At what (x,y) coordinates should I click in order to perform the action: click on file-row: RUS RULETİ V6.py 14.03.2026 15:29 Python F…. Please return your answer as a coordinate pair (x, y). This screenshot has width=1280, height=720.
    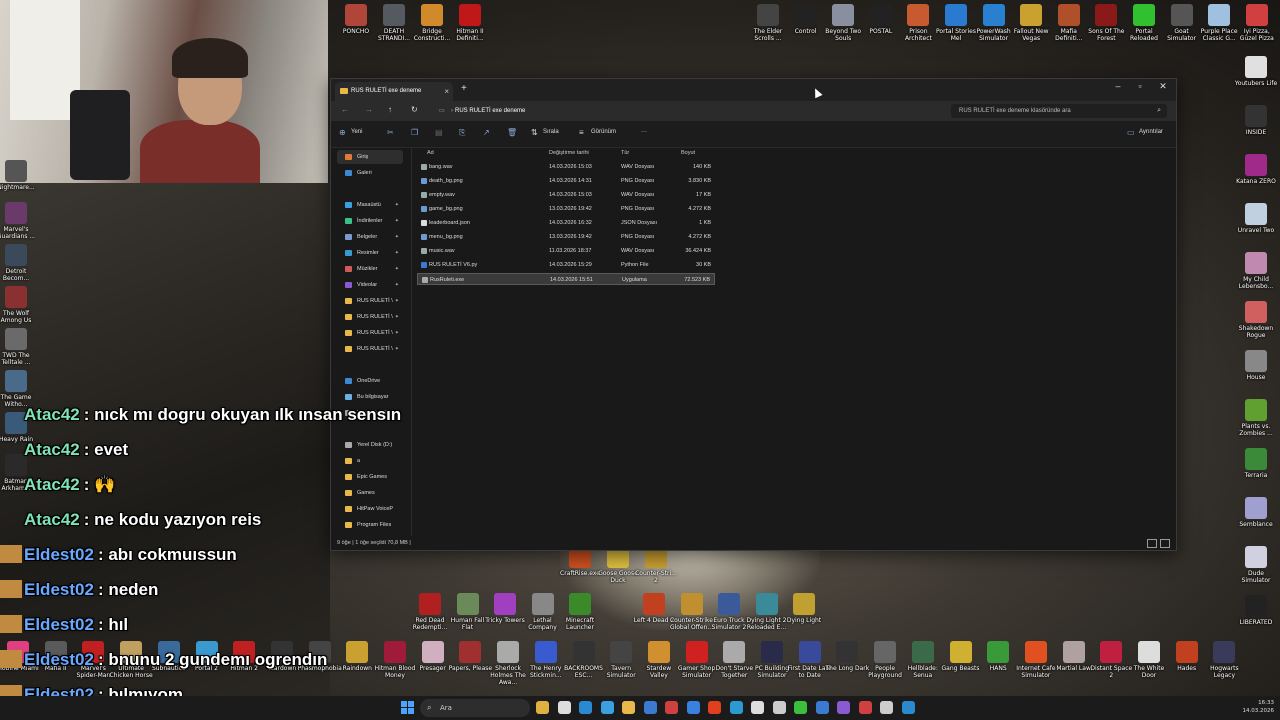
    Looking at the image, I should click on (566, 265).